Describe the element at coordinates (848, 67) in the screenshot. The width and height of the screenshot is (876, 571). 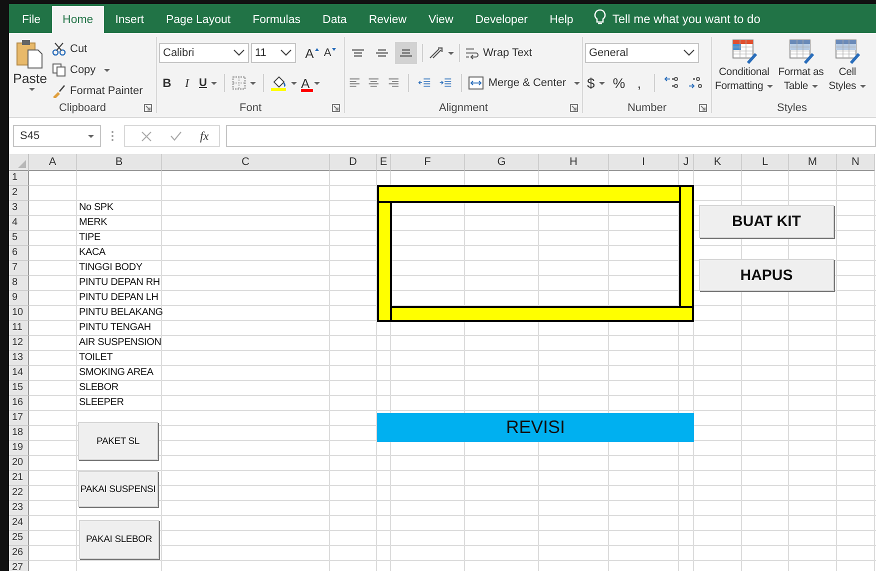
I see `styles-button: Cell Styles` at that location.